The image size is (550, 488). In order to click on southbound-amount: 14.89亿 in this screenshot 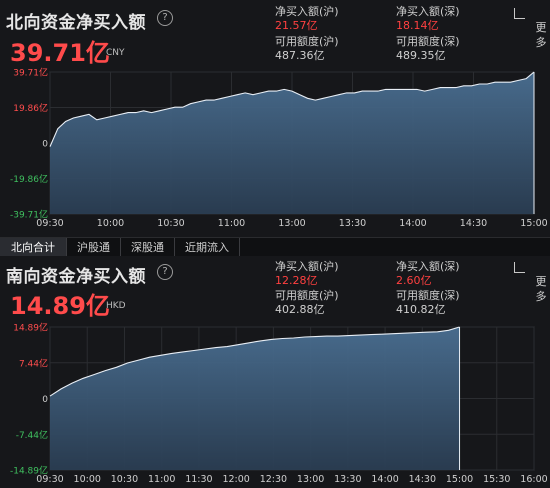, I will do `click(60, 306)`.